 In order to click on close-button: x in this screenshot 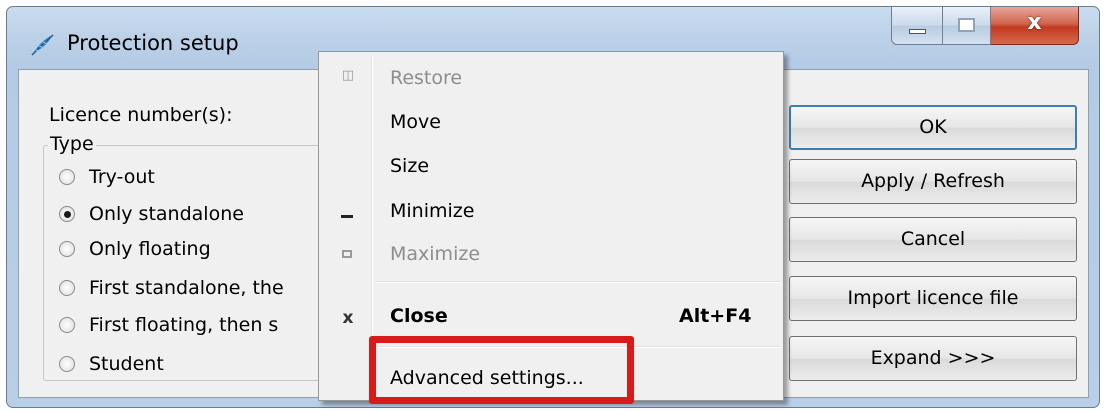, I will do `click(1035, 26)`.